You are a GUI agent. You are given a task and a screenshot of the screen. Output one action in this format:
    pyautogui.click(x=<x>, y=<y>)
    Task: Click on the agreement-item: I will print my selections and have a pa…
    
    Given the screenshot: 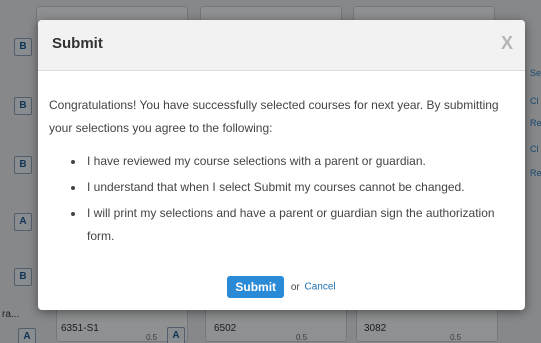 What is the action you would take?
    pyautogui.click(x=297, y=225)
    